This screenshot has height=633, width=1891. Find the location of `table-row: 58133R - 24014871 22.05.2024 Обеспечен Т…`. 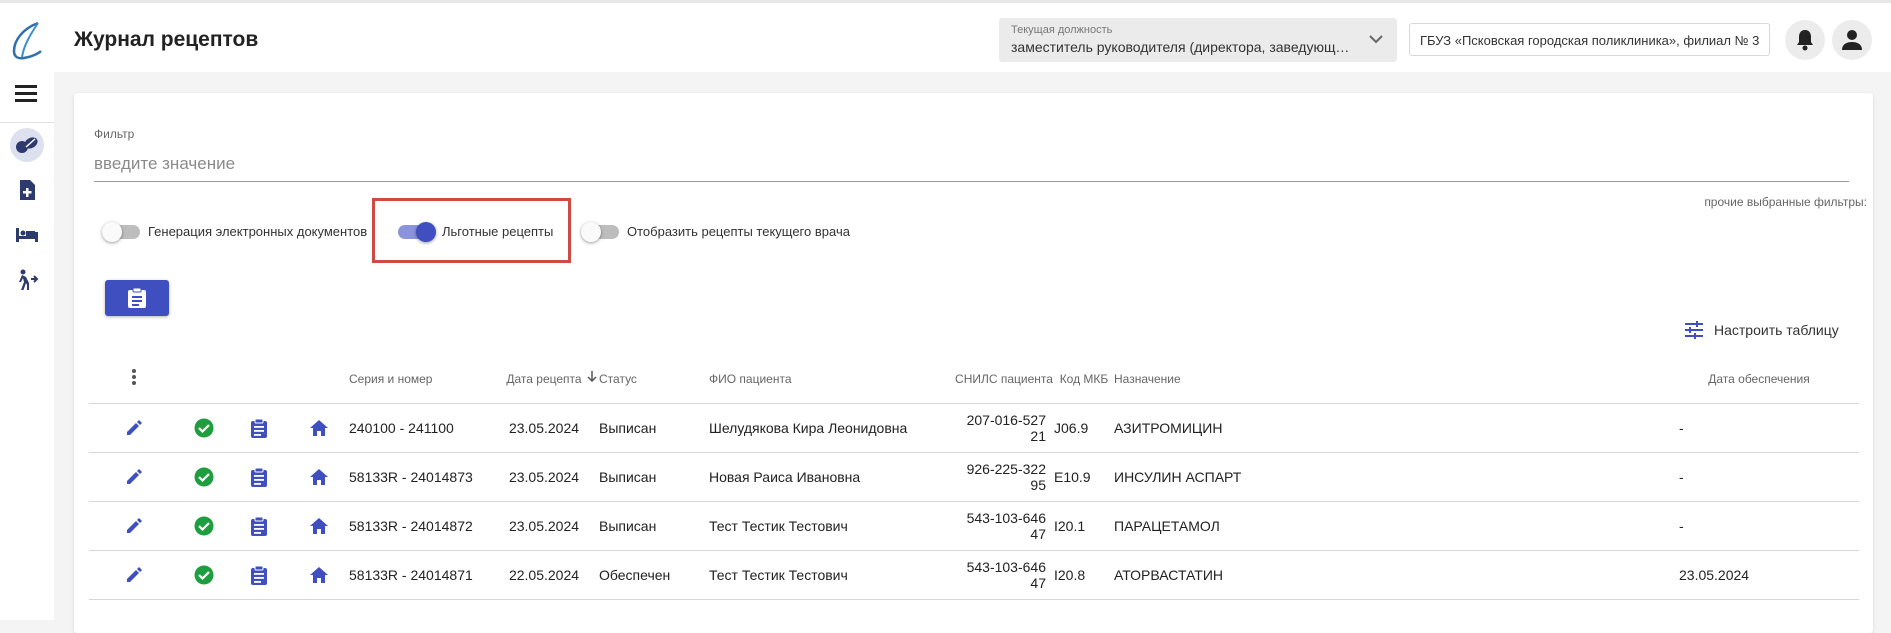

table-row: 58133R - 24014871 22.05.2024 Обеспечен Т… is located at coordinates (974, 575).